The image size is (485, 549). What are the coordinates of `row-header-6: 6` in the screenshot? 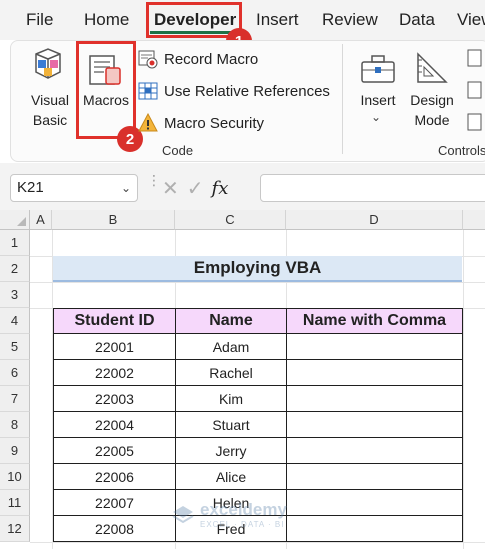 It's located at (15, 373).